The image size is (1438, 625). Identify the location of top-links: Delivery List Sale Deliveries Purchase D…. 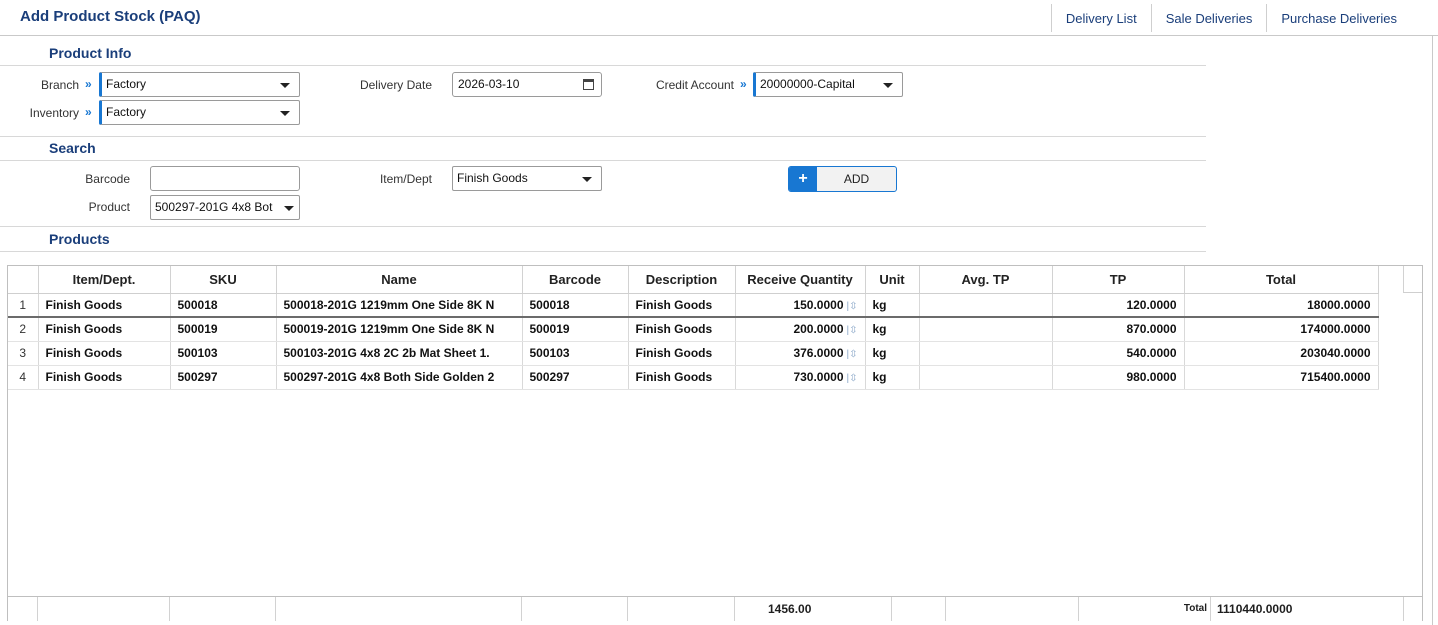
(1230, 18).